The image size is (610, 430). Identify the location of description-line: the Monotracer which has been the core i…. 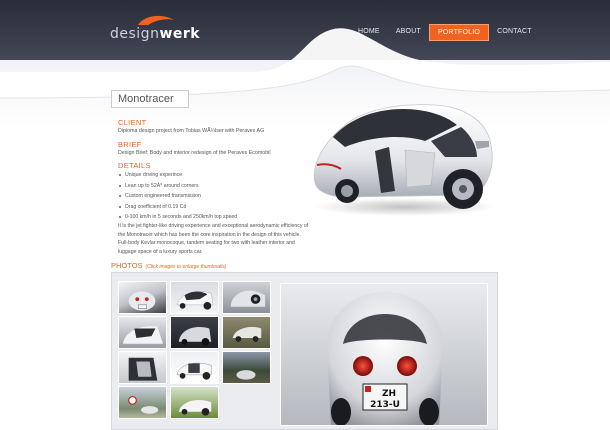
(209, 234).